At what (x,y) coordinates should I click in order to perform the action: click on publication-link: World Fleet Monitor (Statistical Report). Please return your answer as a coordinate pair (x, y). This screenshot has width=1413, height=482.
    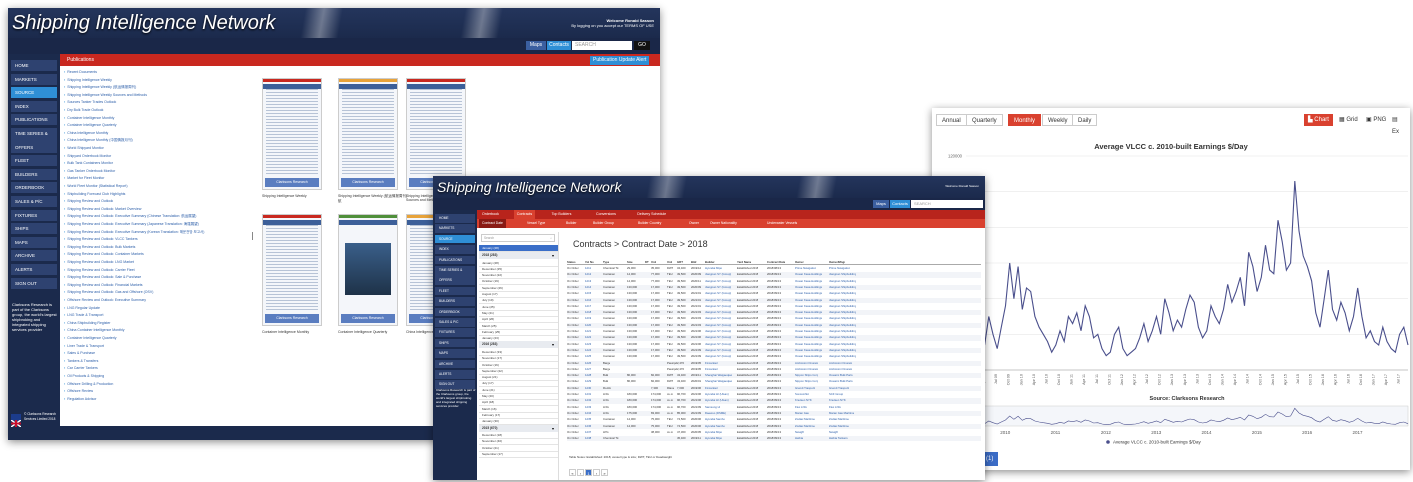
    Looking at the image, I should click on (95, 186).